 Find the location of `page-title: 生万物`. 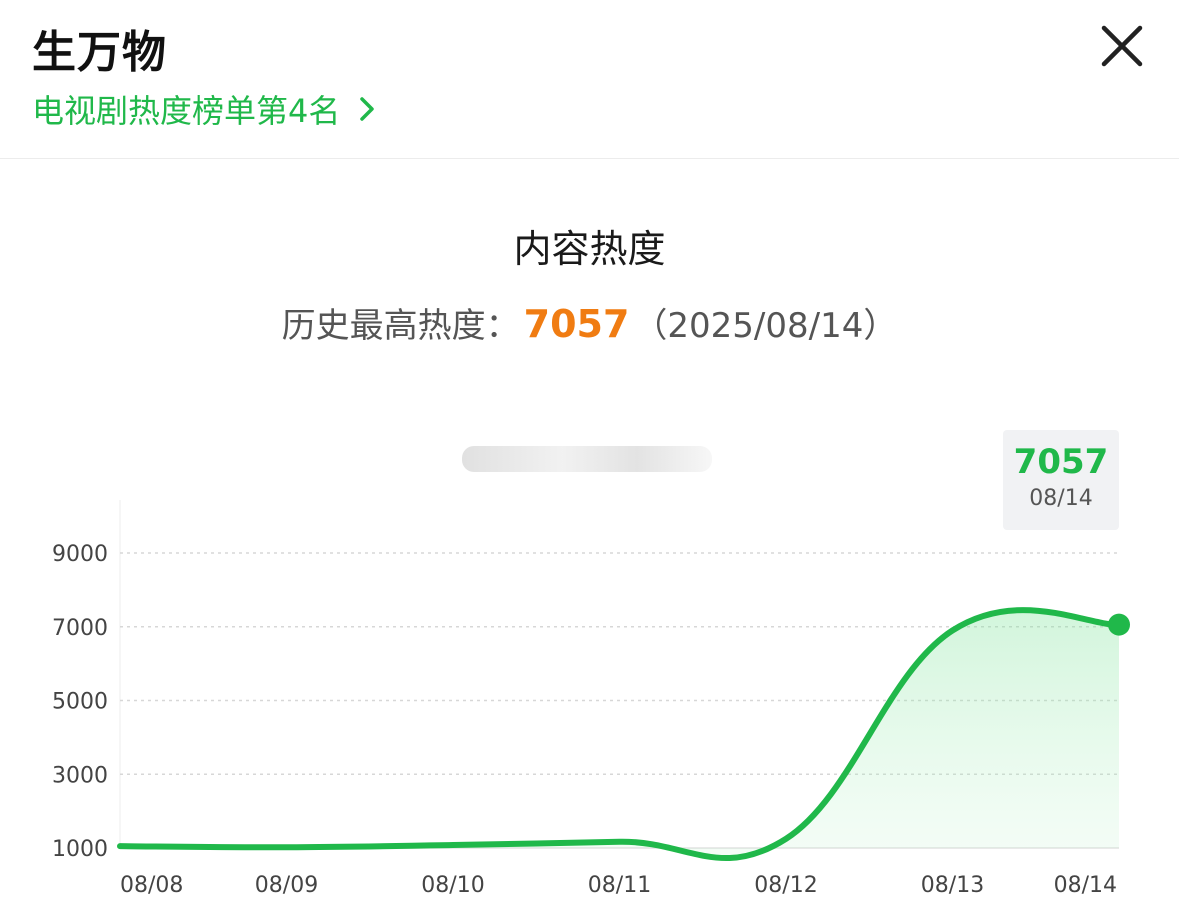

page-title: 生万物 is located at coordinates (99, 52).